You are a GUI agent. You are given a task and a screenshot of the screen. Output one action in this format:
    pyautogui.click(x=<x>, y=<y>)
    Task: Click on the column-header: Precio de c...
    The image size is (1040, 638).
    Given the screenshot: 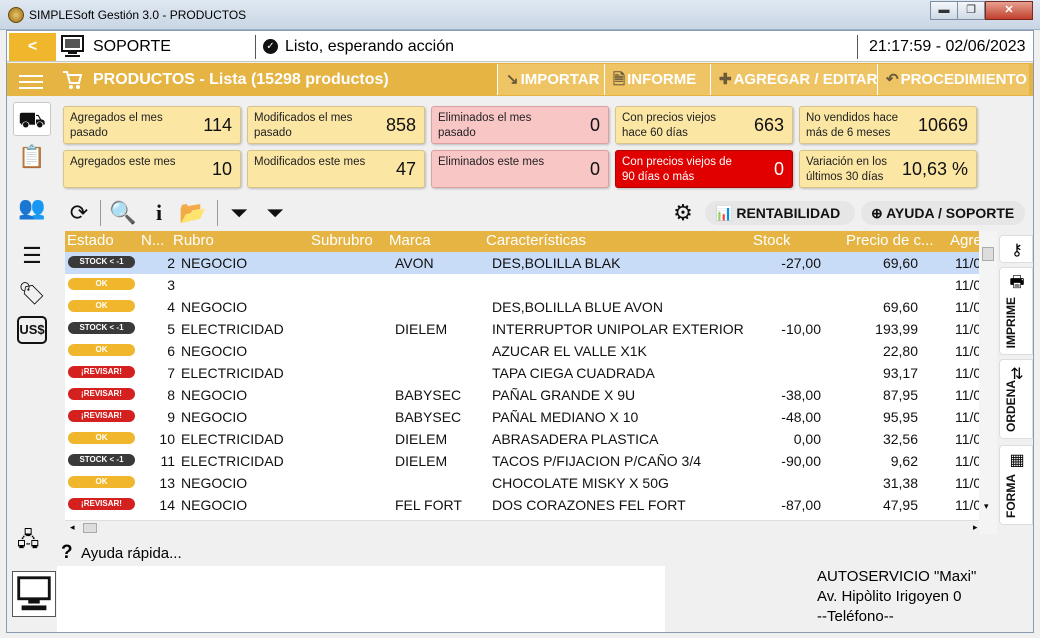 What is the action you would take?
    pyautogui.click(x=890, y=240)
    